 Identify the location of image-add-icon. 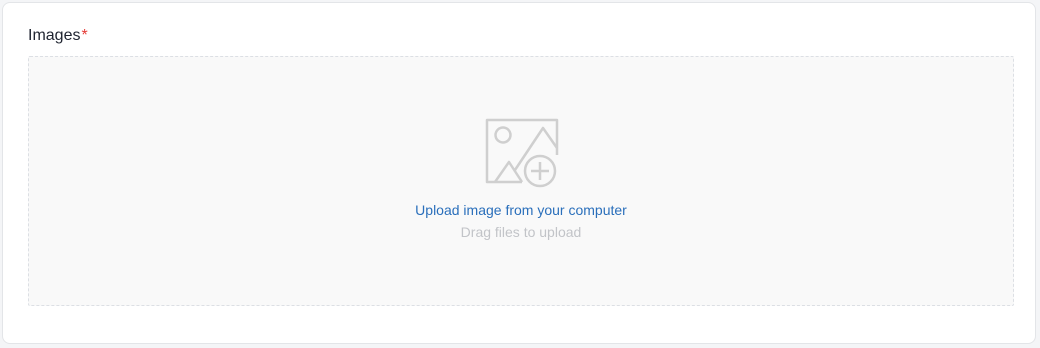
(522, 153).